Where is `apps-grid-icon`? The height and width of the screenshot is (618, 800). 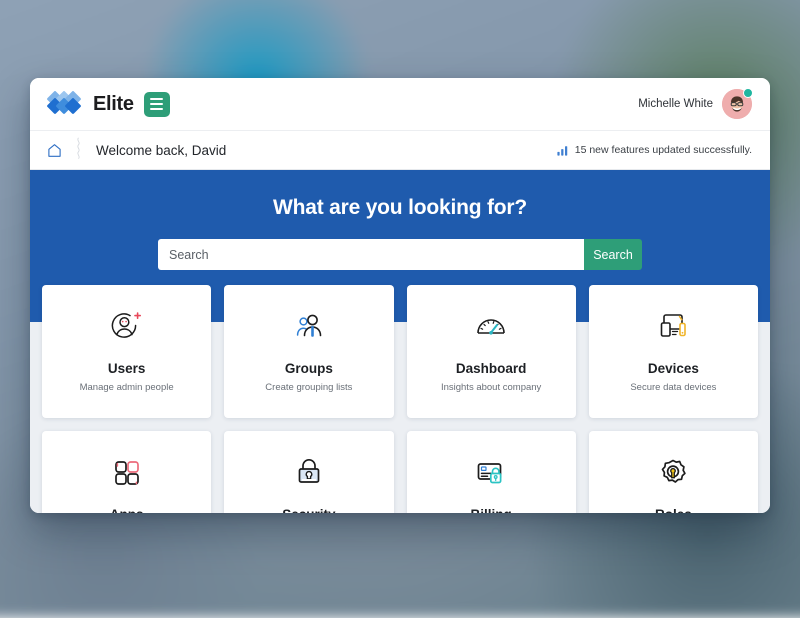
apps-grid-icon is located at coordinates (127, 473).